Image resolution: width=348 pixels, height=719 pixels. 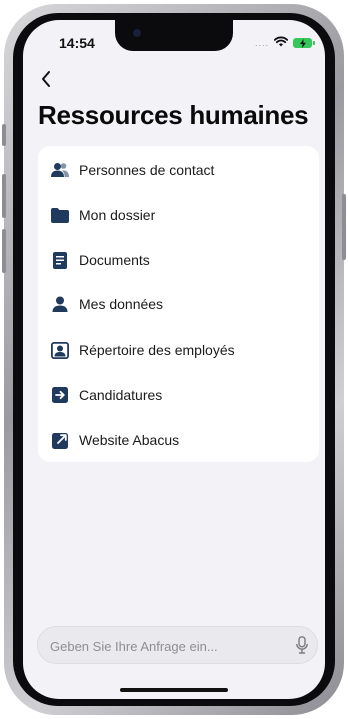 What do you see at coordinates (174, 690) in the screenshot?
I see `home-indicator` at bounding box center [174, 690].